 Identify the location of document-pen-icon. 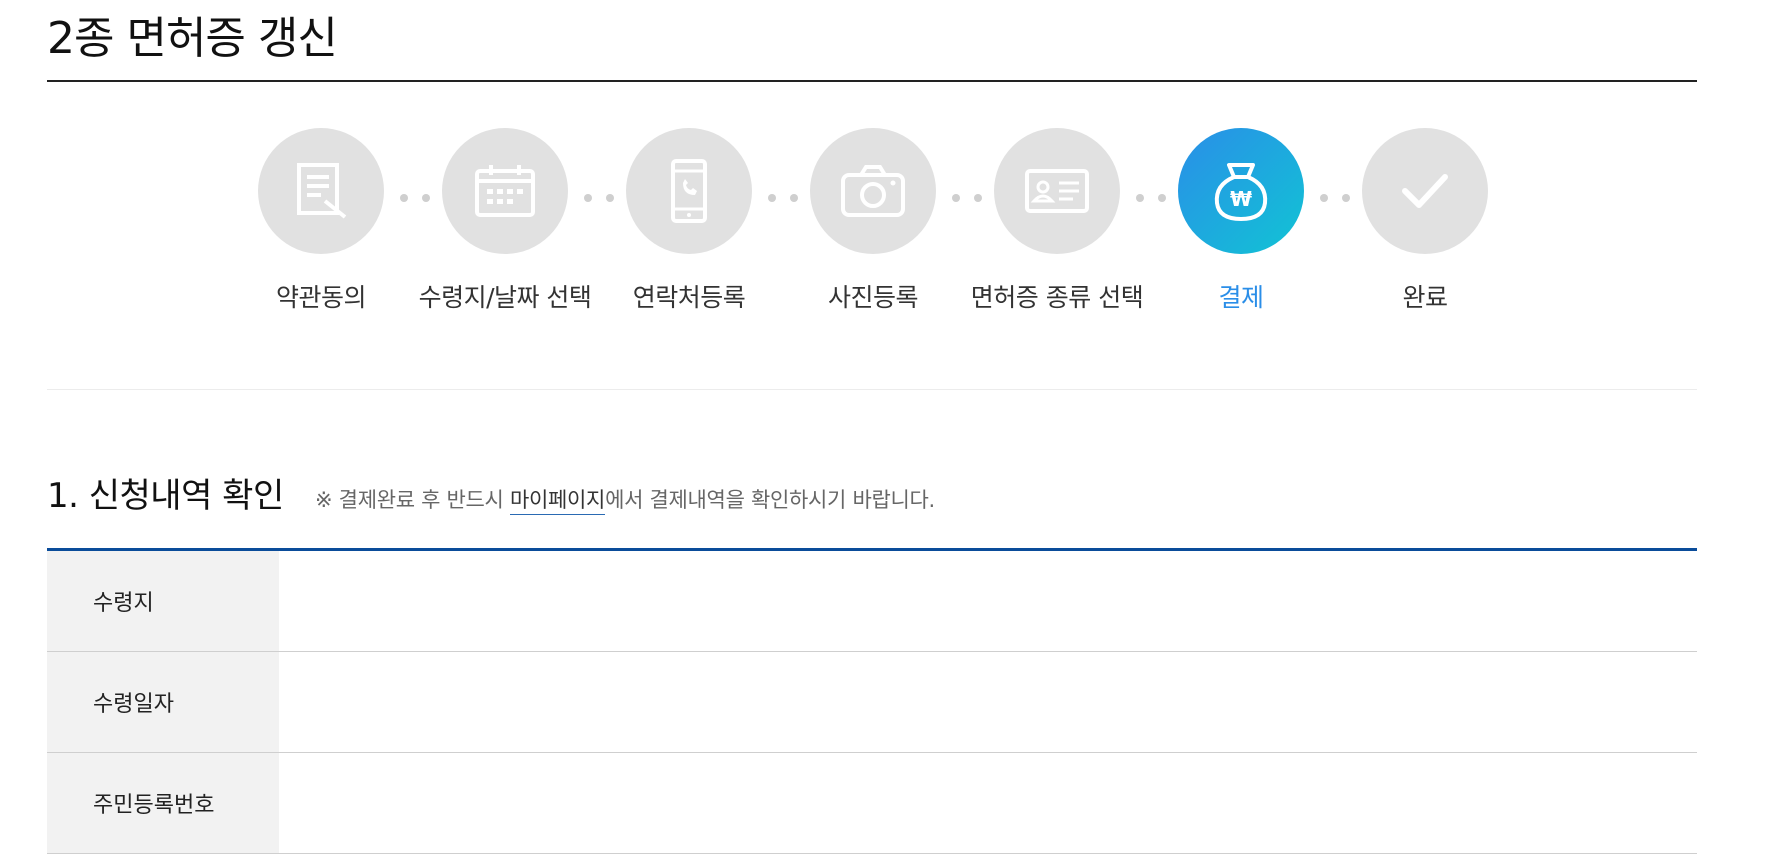
(322, 191).